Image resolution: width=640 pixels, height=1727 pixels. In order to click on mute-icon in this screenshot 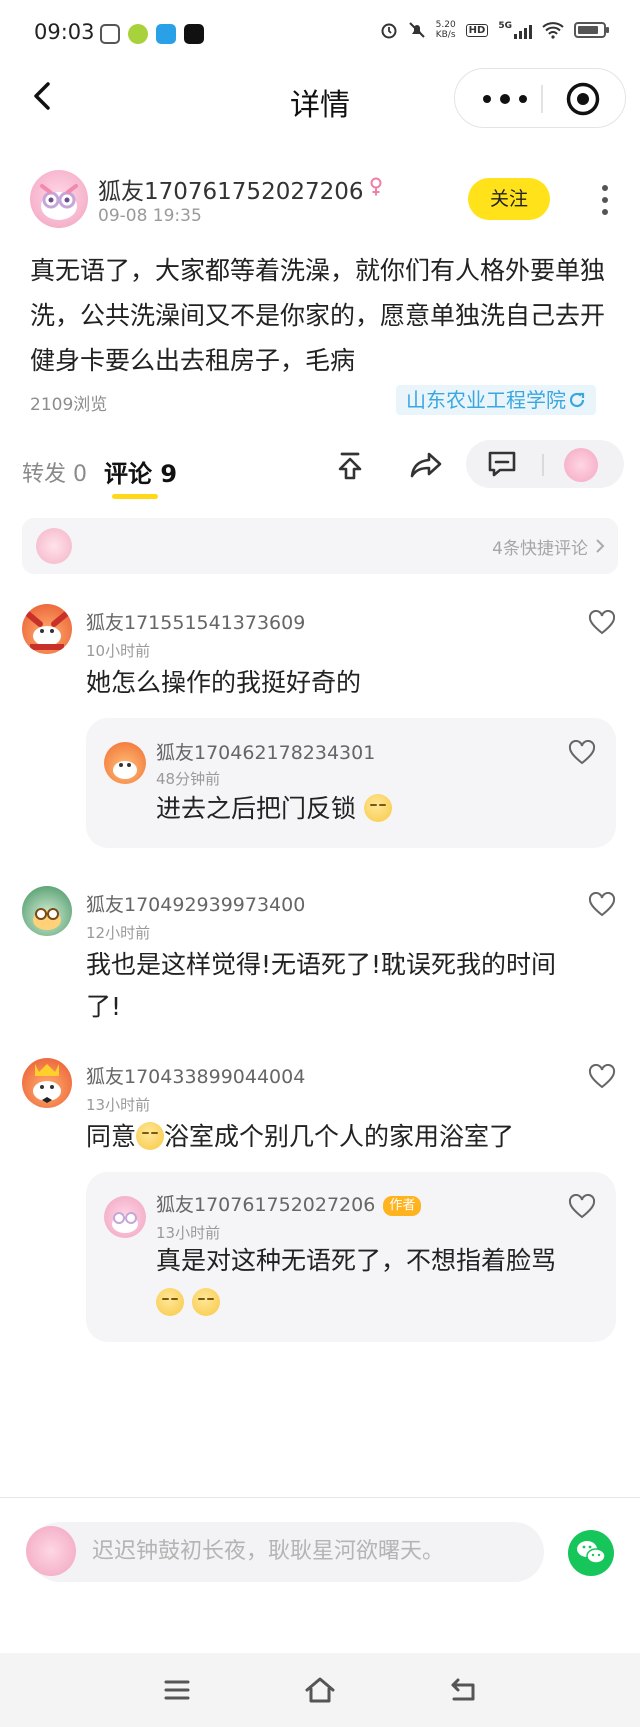, I will do `click(416, 30)`.